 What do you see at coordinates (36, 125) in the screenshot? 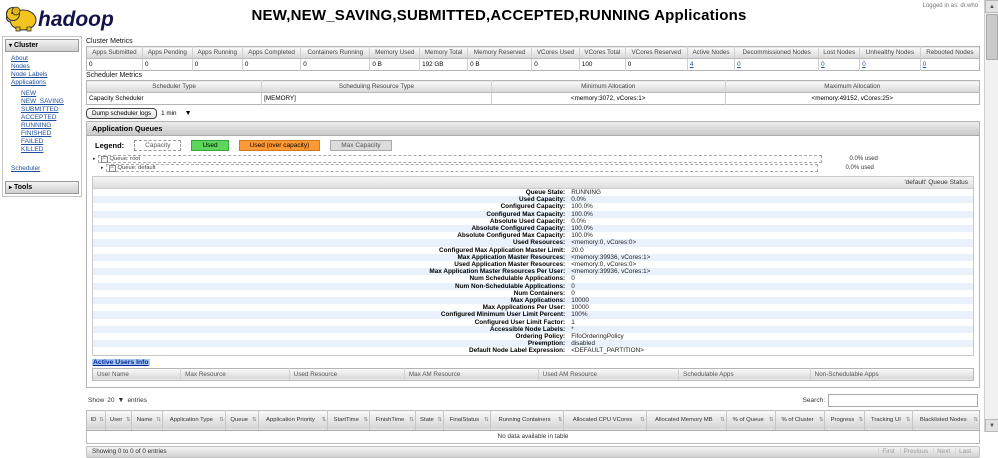
I see `sidebar-app-state-link: RUNNING` at bounding box center [36, 125].